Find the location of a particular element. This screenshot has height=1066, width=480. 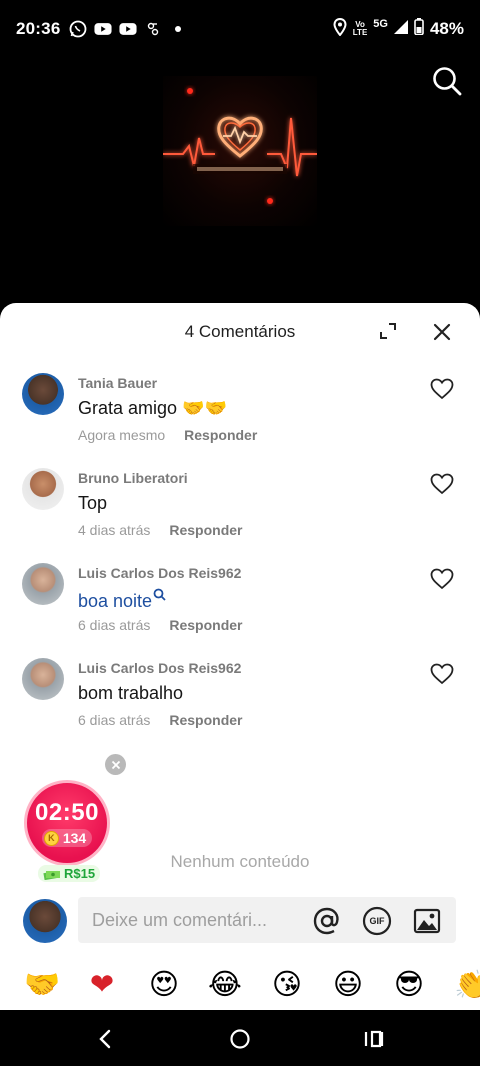

comment-meta: 4 dias atrás Responder is located at coordinates (160, 530).